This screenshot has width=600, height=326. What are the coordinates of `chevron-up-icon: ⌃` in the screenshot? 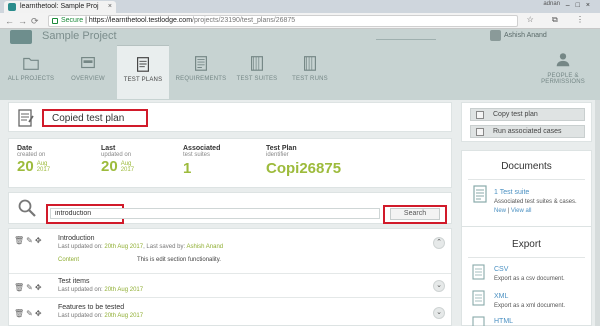 It's located at (439, 243).